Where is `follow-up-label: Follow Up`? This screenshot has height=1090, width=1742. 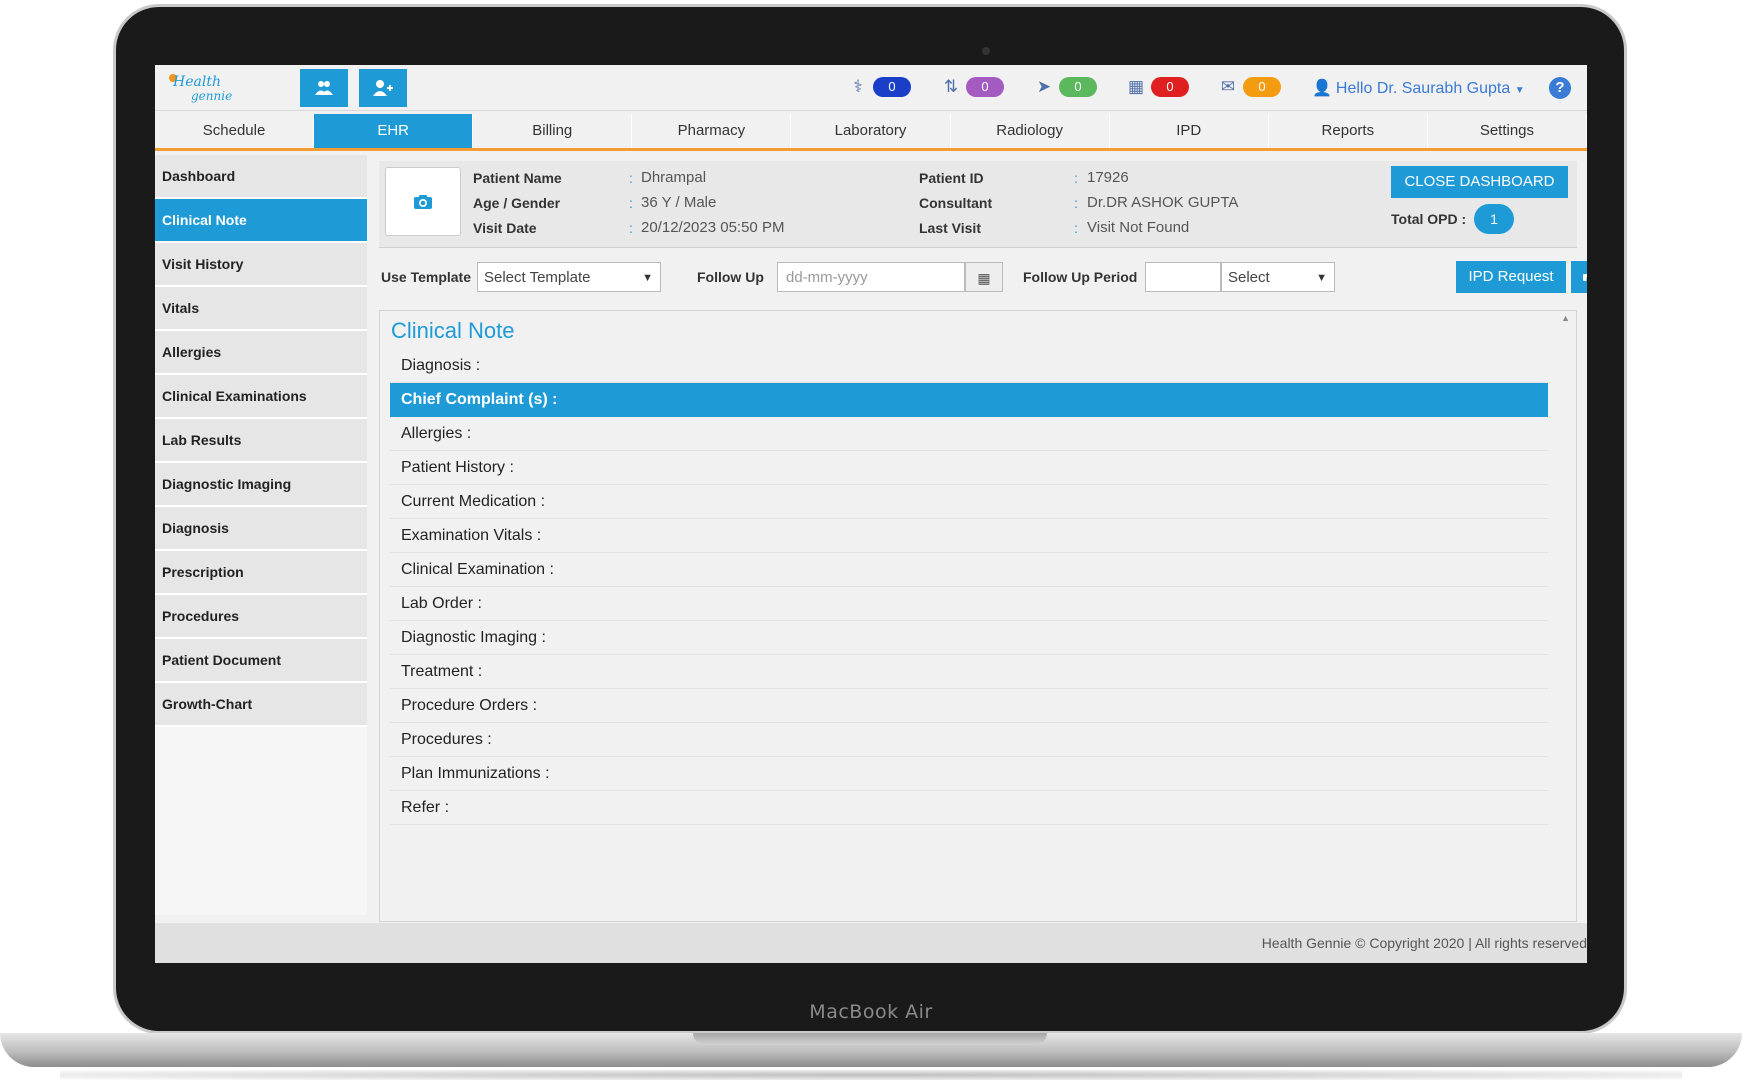 follow-up-label: Follow Up is located at coordinates (730, 277).